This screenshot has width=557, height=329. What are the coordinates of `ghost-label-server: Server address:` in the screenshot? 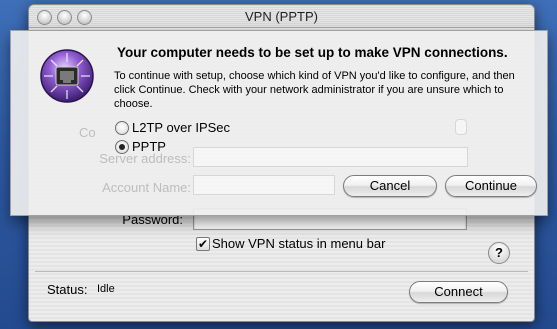 It's located at (145, 158).